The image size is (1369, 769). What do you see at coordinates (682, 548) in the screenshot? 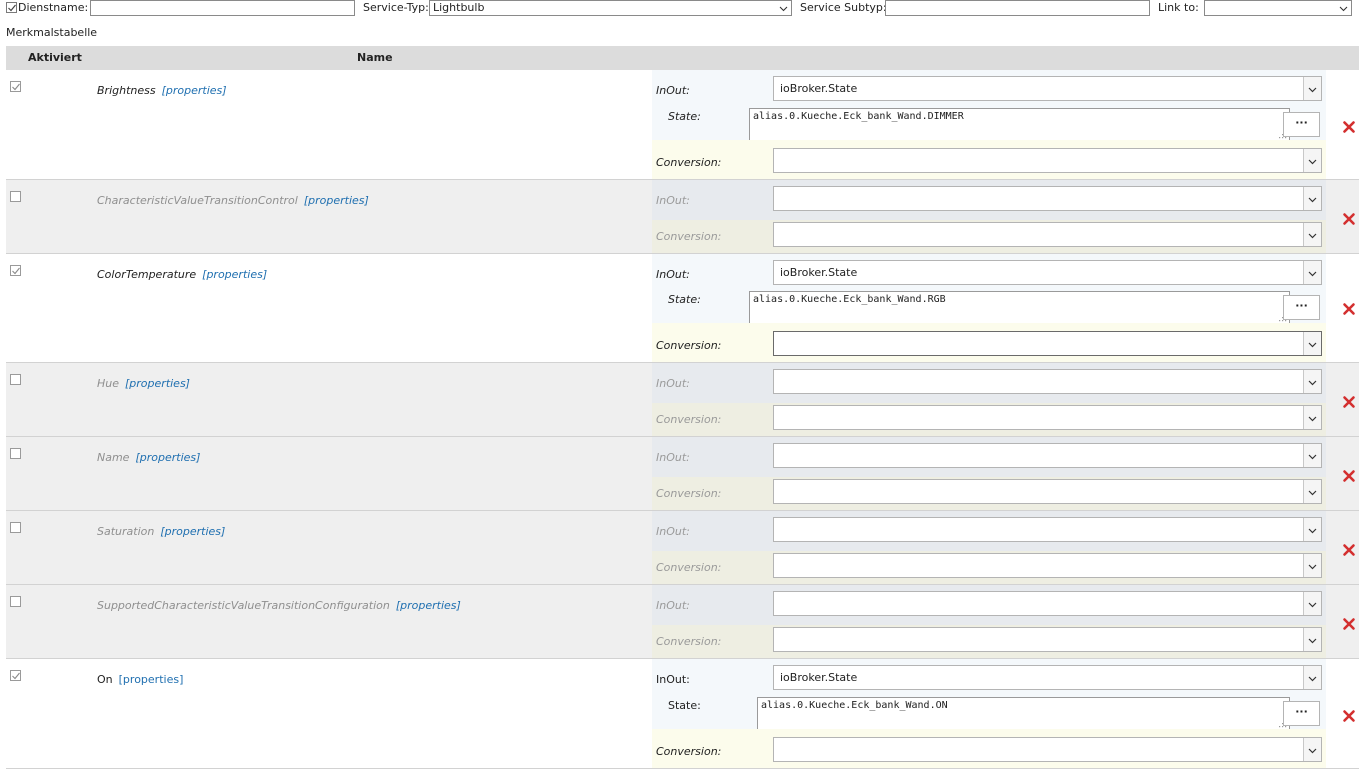
I see `table-row: Saturation [properties] InOut: Conversion:` at bounding box center [682, 548].